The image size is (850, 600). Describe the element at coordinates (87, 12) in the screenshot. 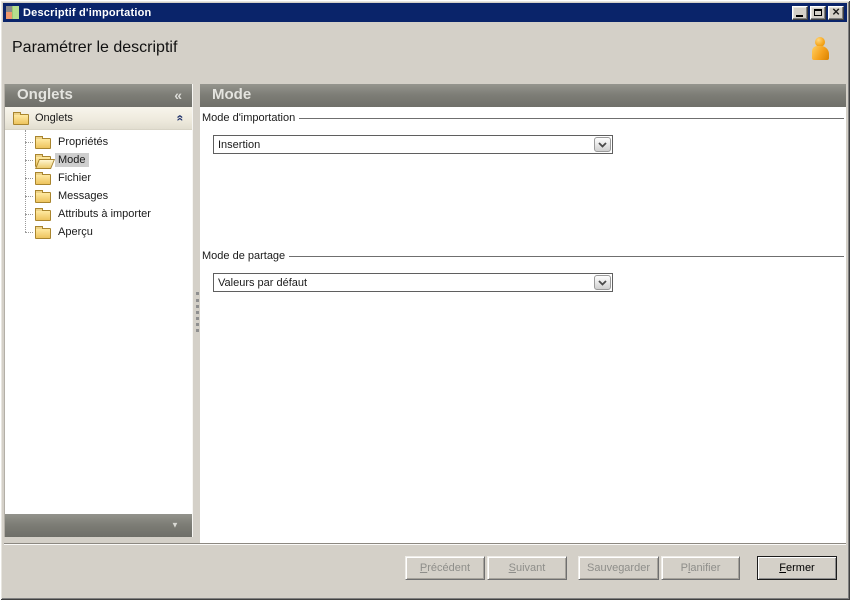

I see `window-title: Descriptif d'importation` at that location.